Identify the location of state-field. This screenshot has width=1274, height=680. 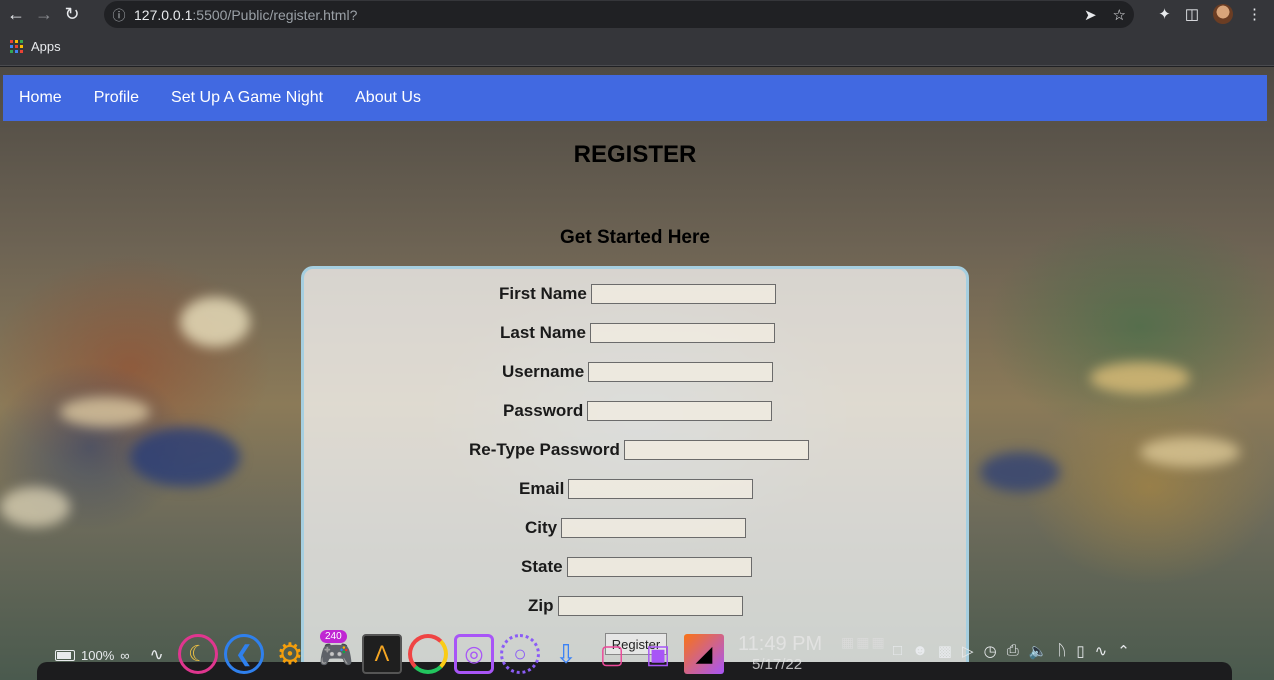
(659, 567).